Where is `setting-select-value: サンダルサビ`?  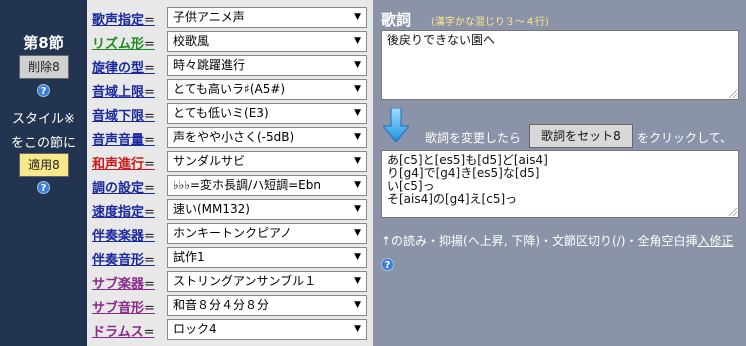
setting-select-value: サンダルサビ is located at coordinates (209, 161).